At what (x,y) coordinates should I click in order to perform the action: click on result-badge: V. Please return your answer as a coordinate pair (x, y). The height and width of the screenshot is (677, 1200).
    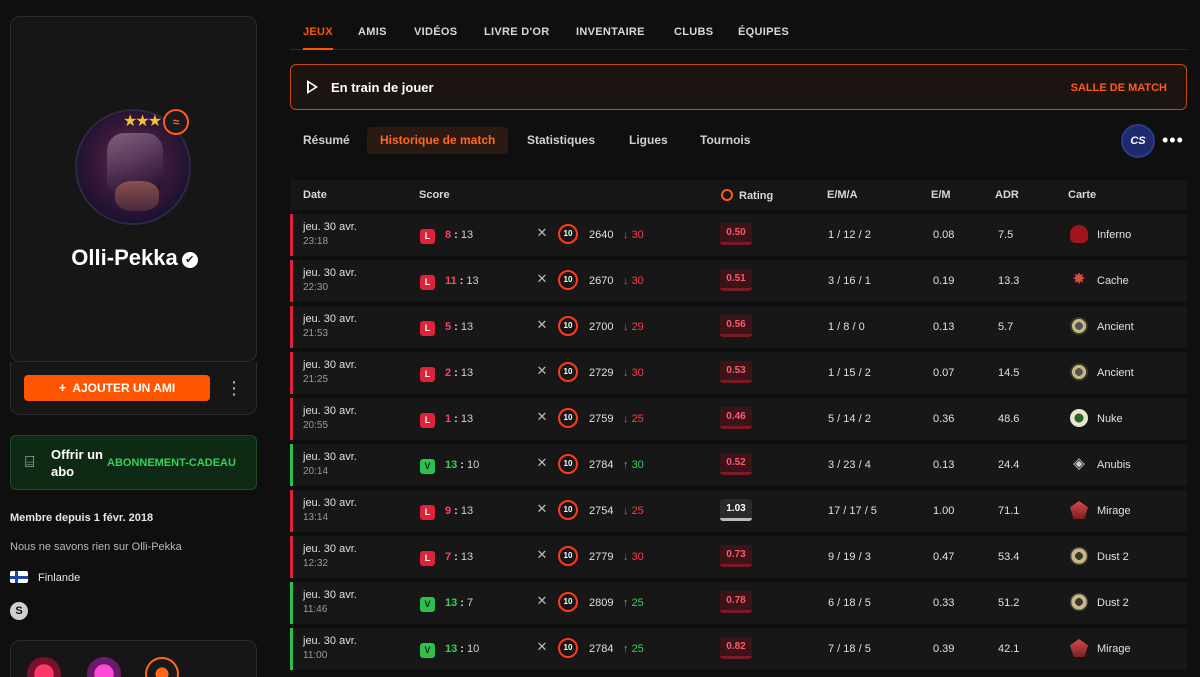
    Looking at the image, I should click on (427, 604).